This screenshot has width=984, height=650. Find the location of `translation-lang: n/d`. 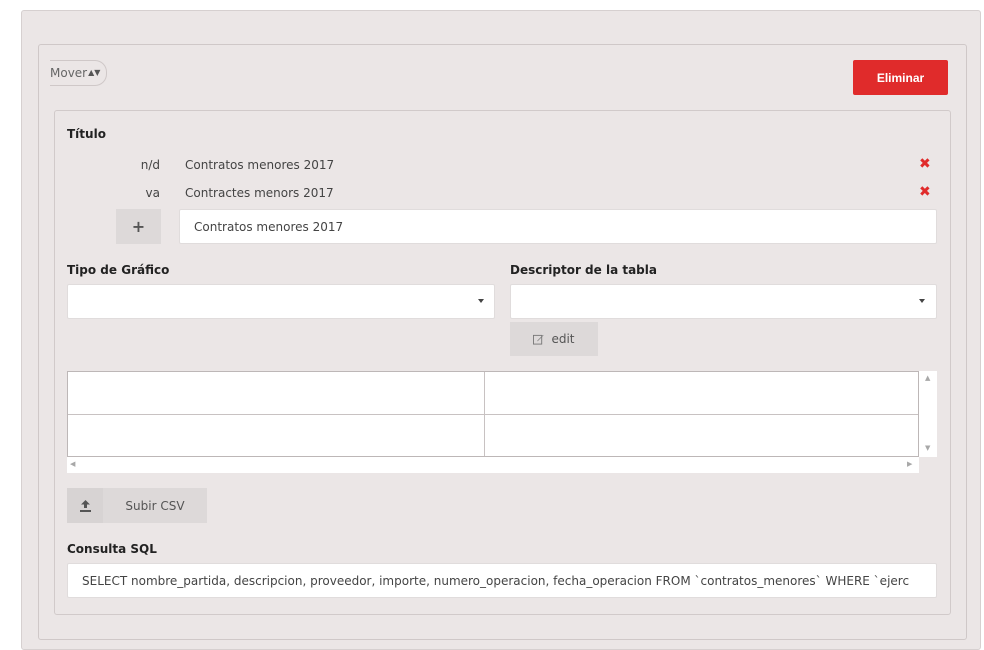

translation-lang: n/d is located at coordinates (150, 165).